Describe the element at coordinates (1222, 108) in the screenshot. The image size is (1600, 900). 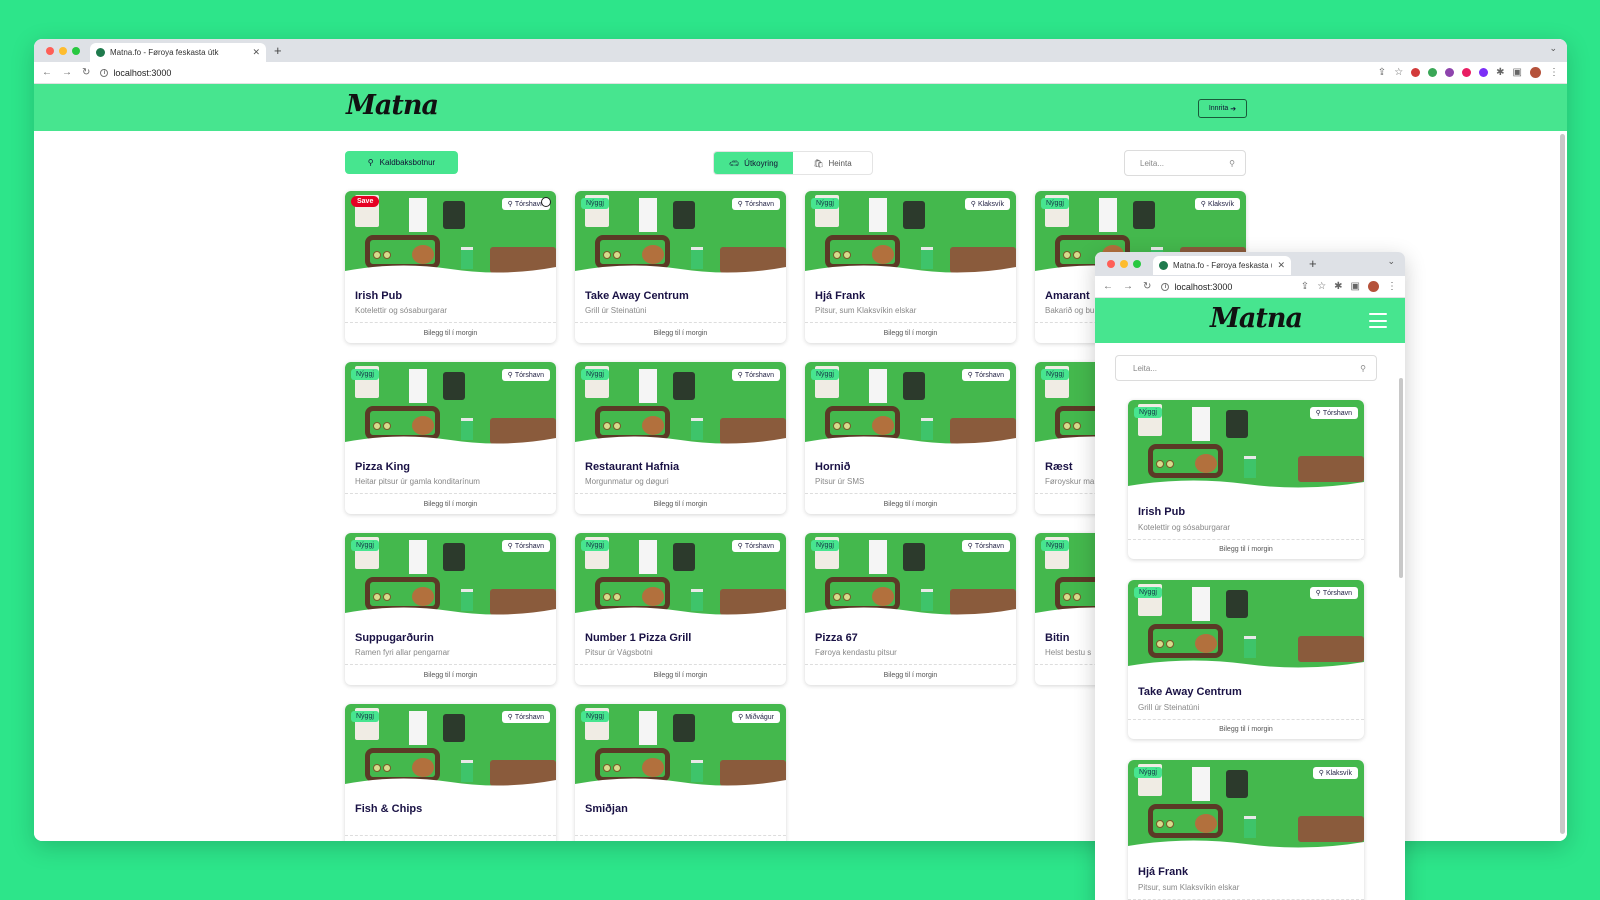
I see `login-button: Innrita ➔` at that location.